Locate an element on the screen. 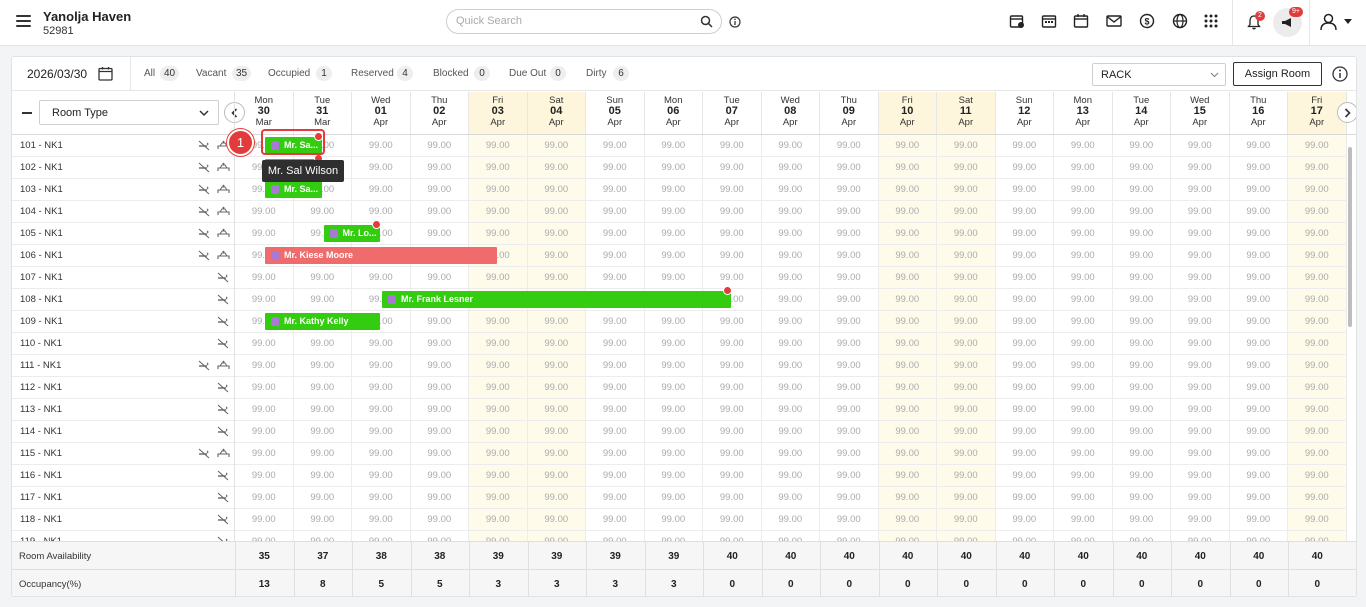 The height and width of the screenshot is (607, 1366). filter-blocked: Blocked is located at coordinates (451, 73).